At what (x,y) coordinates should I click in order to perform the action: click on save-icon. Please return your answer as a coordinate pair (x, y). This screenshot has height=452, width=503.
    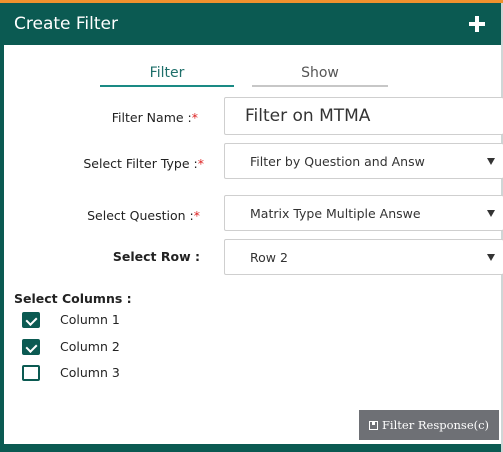
    Looking at the image, I should click on (373, 425).